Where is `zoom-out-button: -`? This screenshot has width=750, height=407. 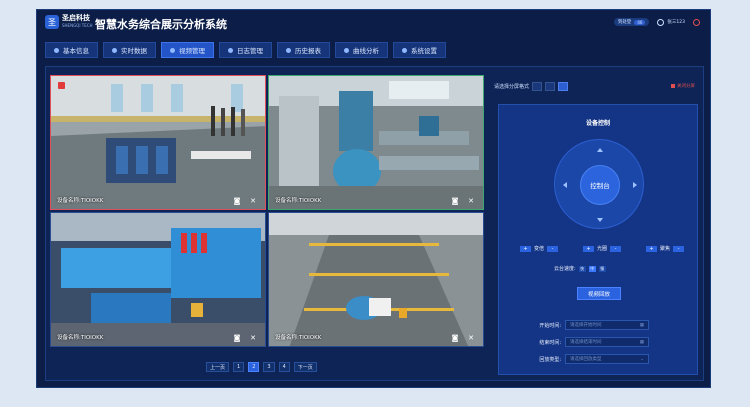
zoom-out-button: - is located at coordinates (553, 248).